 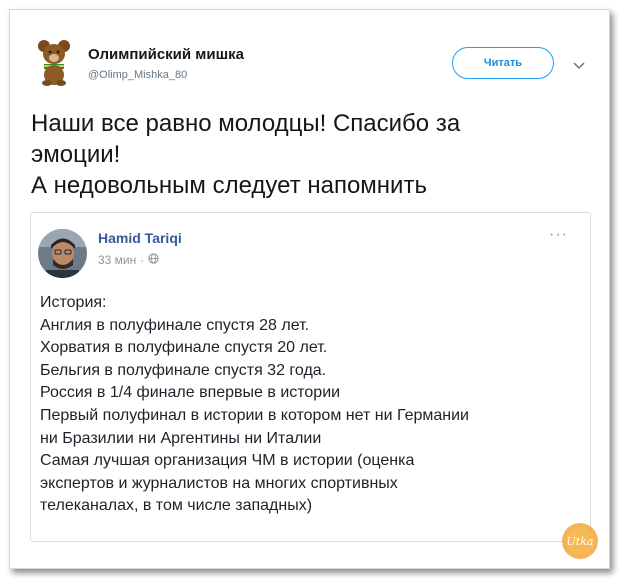 I want to click on post-author-name: Hamid Tariqi, so click(x=140, y=238).